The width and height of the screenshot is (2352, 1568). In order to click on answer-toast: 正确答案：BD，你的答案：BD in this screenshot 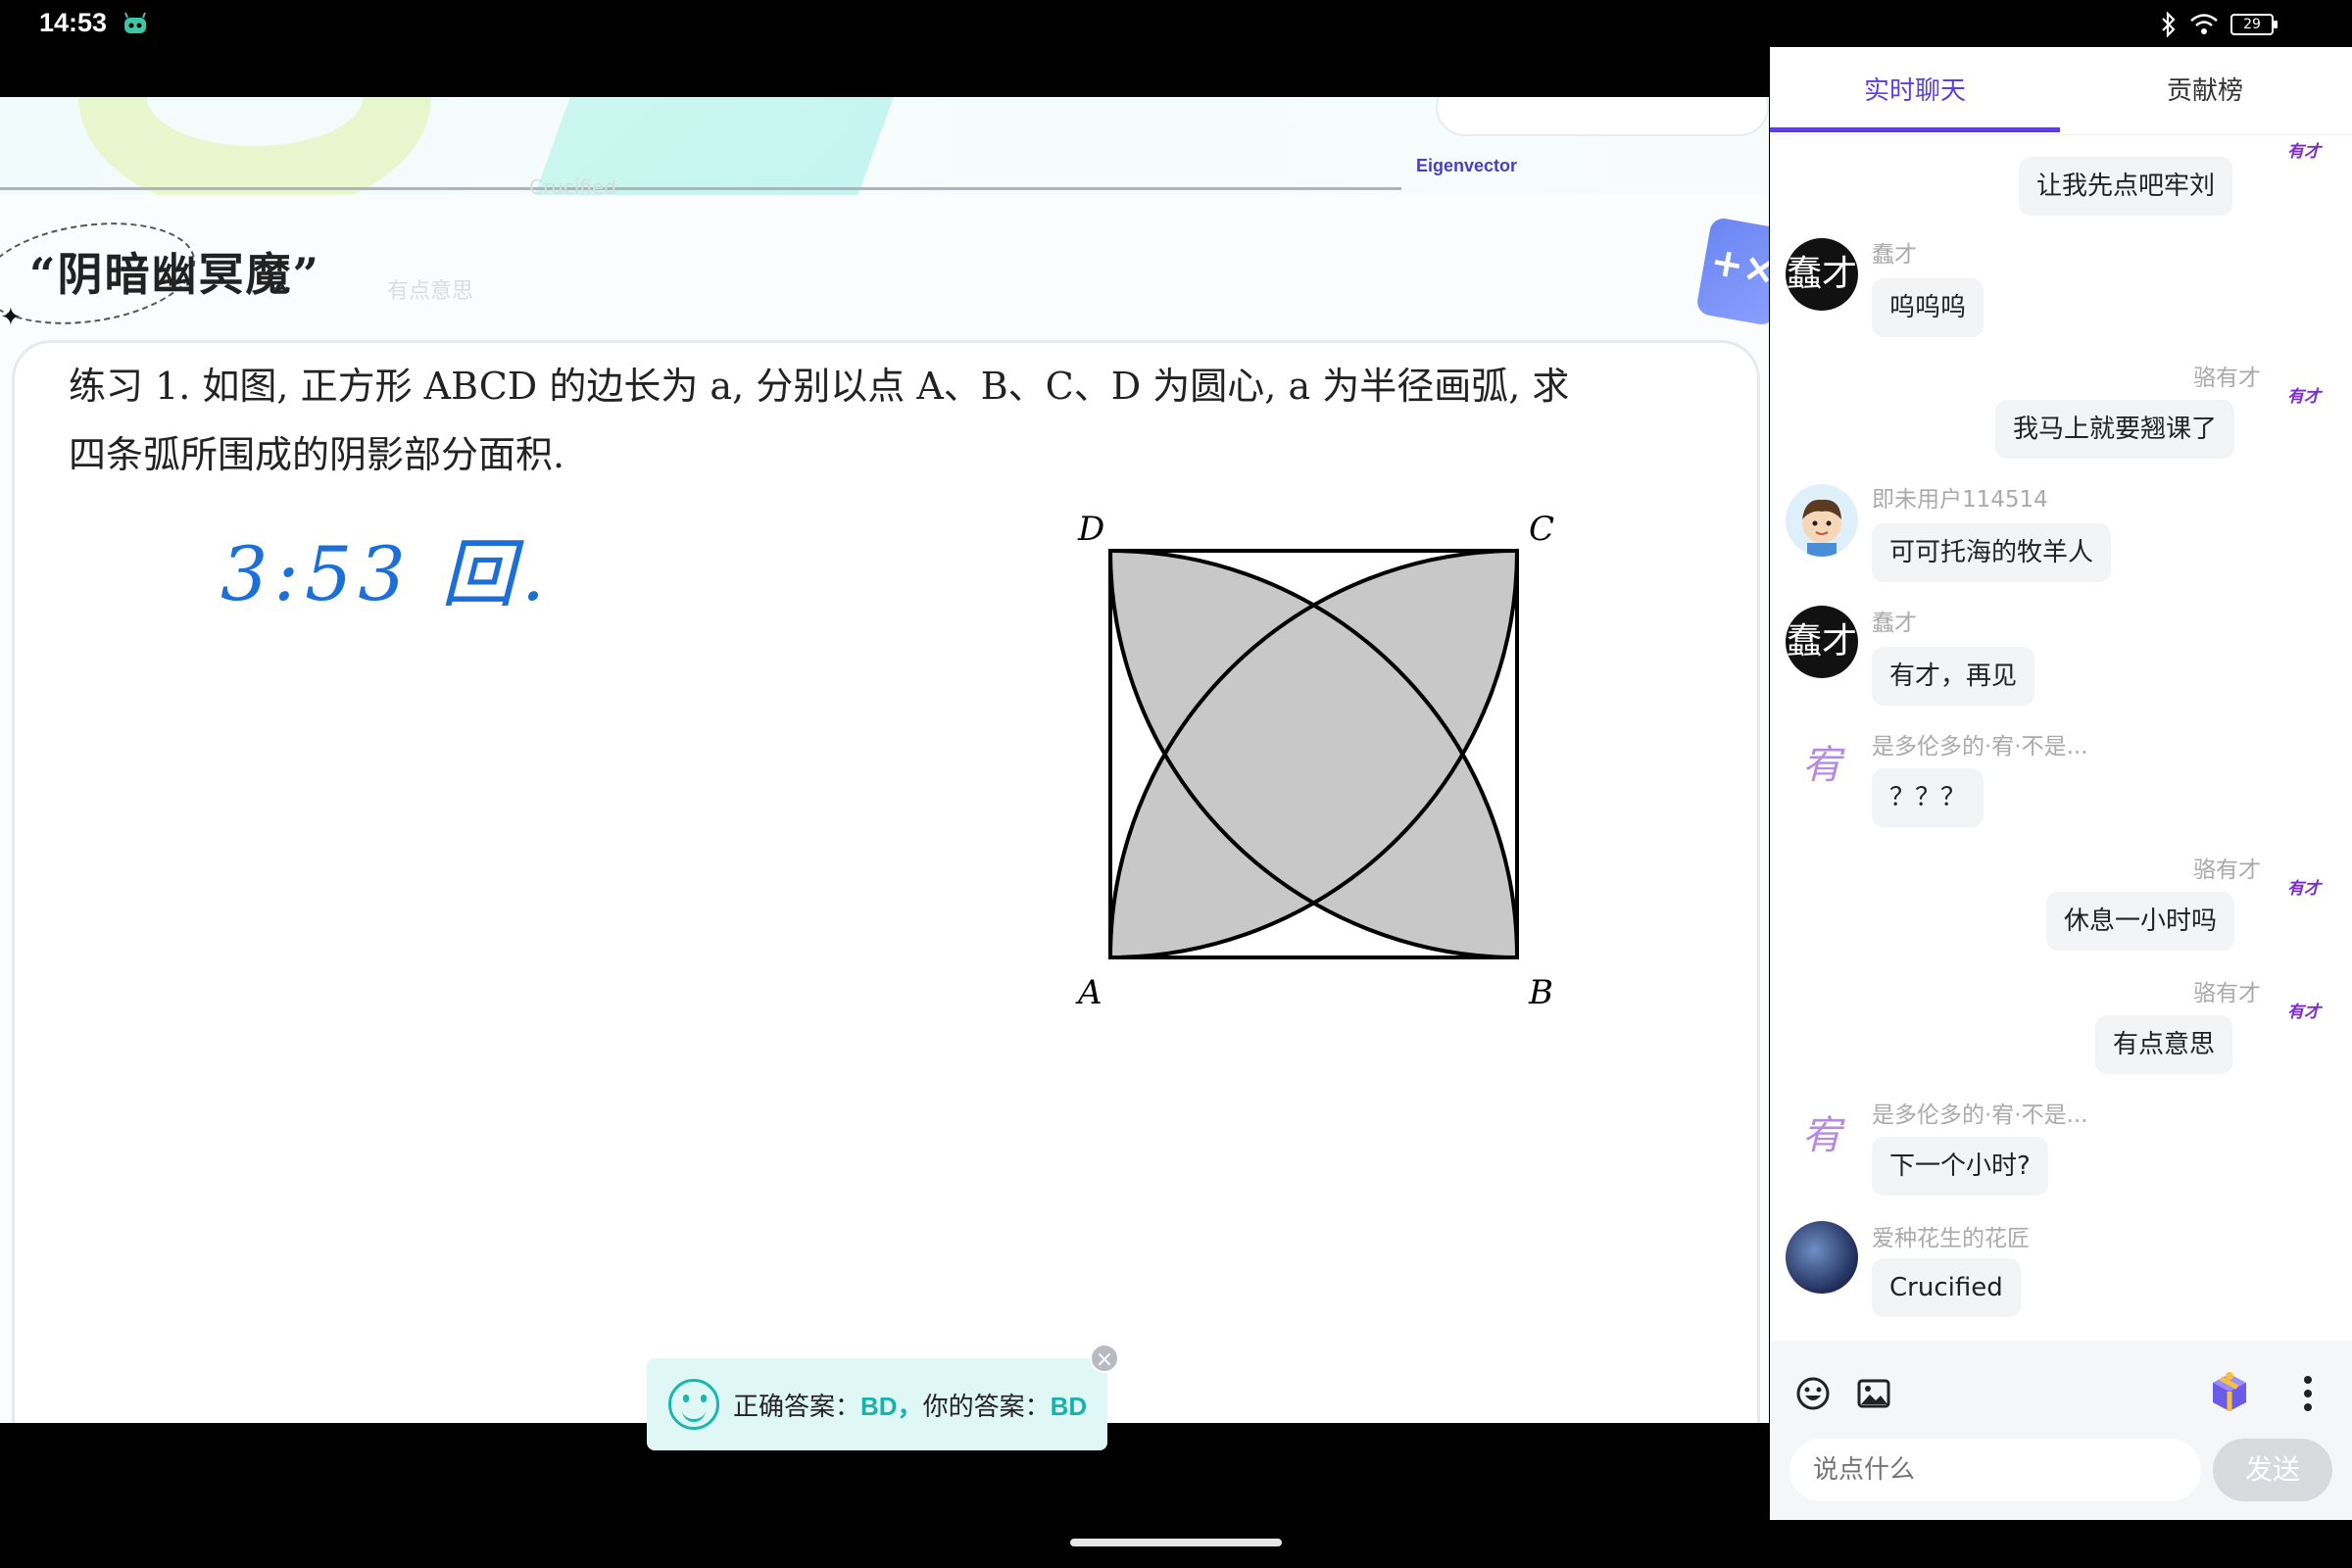, I will do `click(877, 1404)`.